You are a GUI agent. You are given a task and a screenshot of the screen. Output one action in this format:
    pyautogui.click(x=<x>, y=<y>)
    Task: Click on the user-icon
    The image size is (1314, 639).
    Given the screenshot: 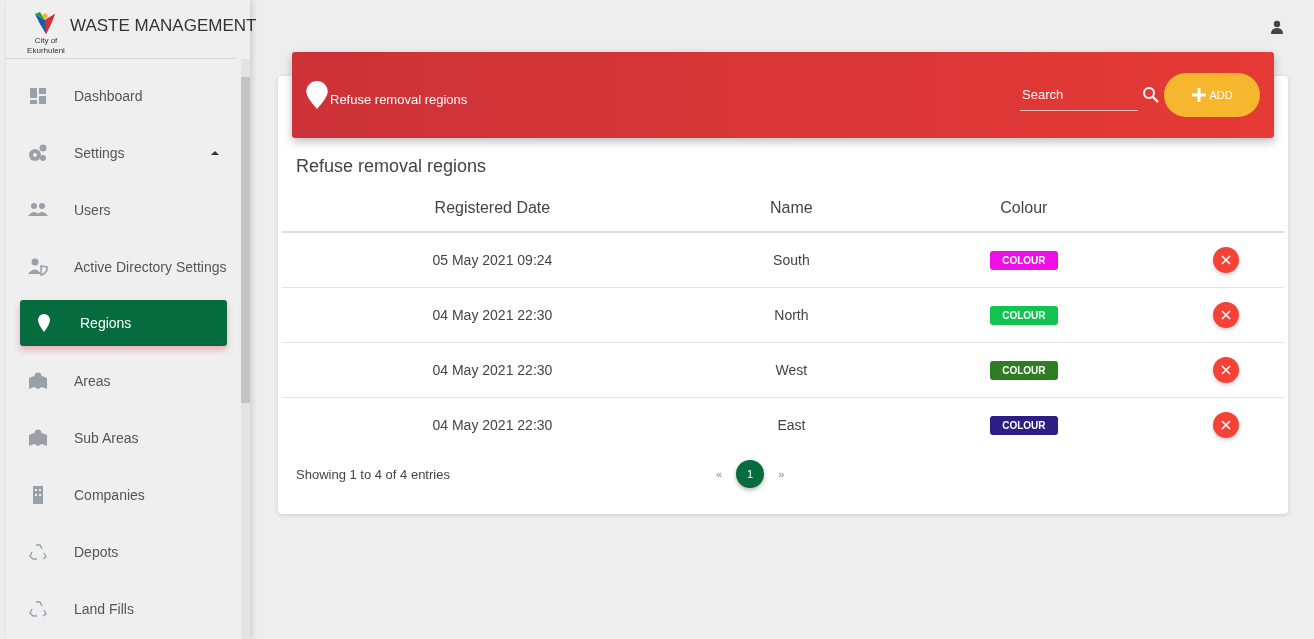 What is the action you would take?
    pyautogui.click(x=1277, y=27)
    